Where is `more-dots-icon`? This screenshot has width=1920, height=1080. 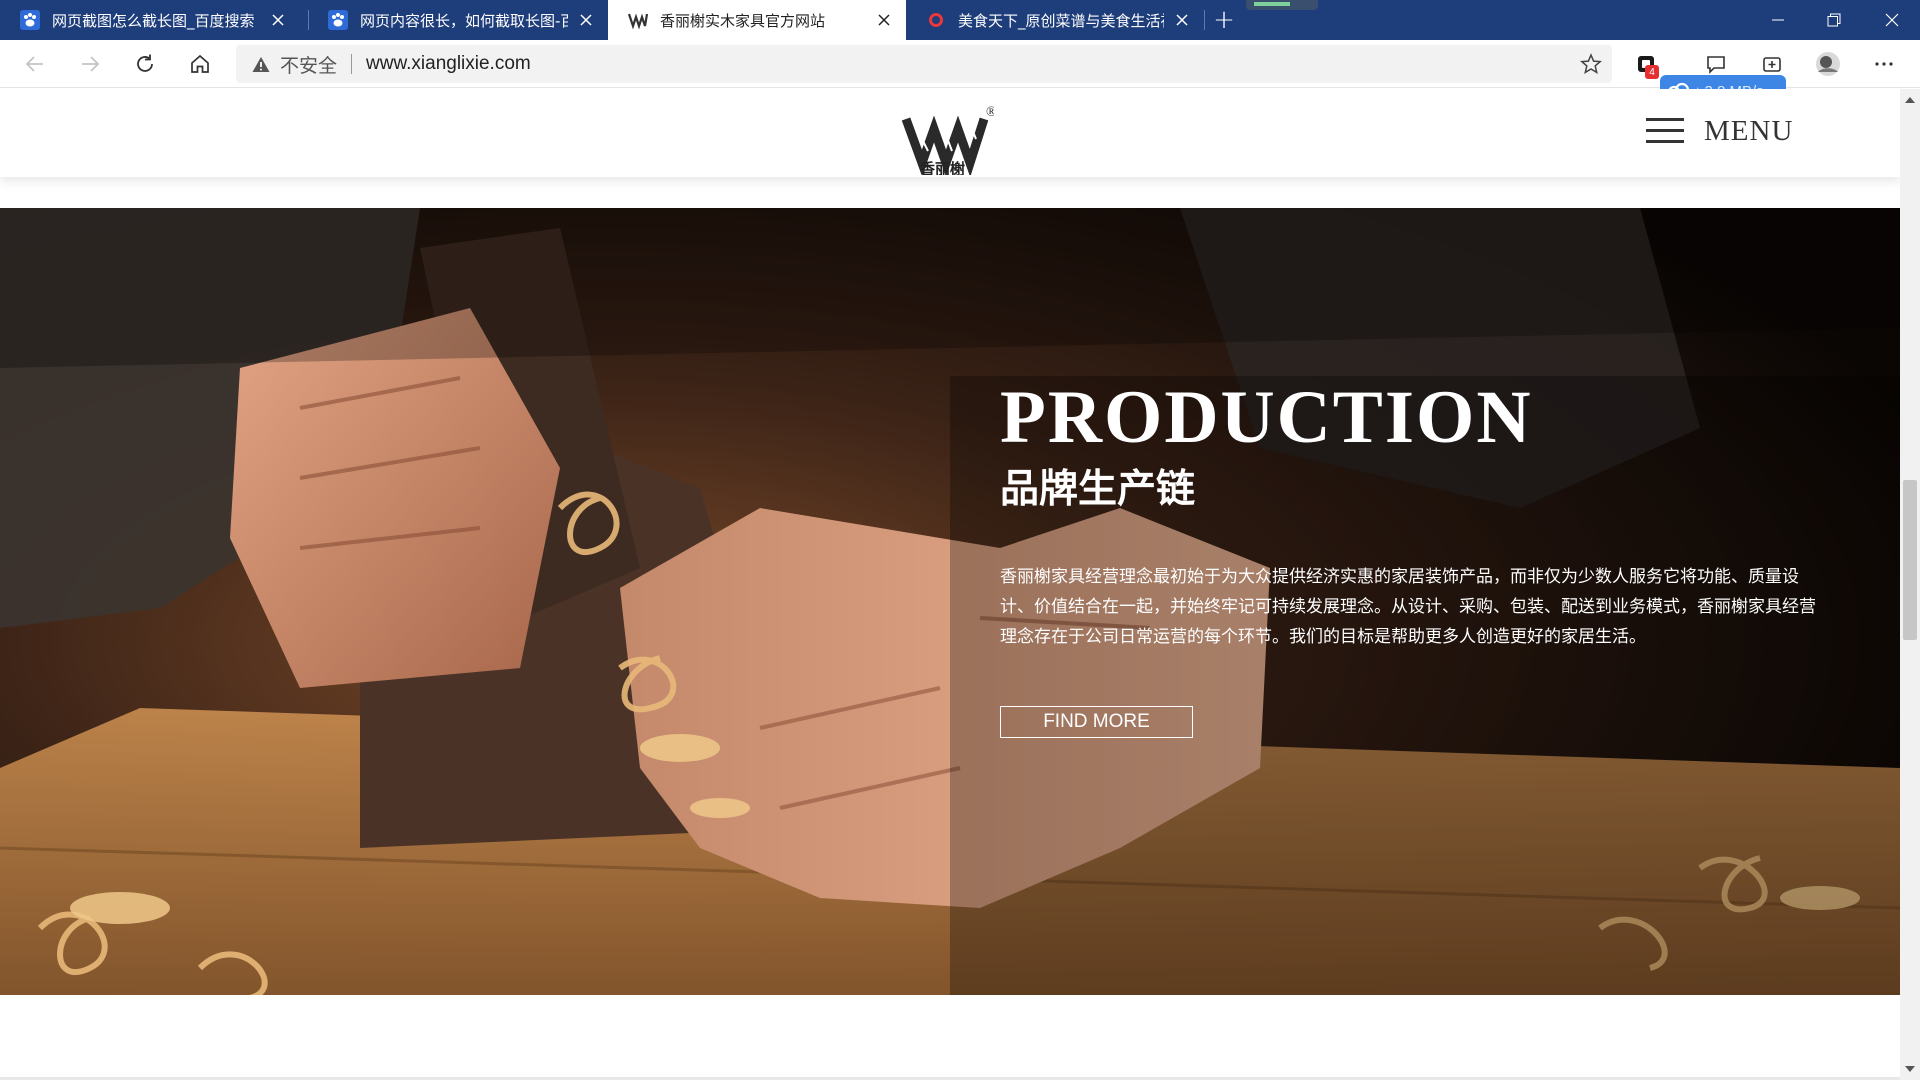
more-dots-icon is located at coordinates (1884, 64).